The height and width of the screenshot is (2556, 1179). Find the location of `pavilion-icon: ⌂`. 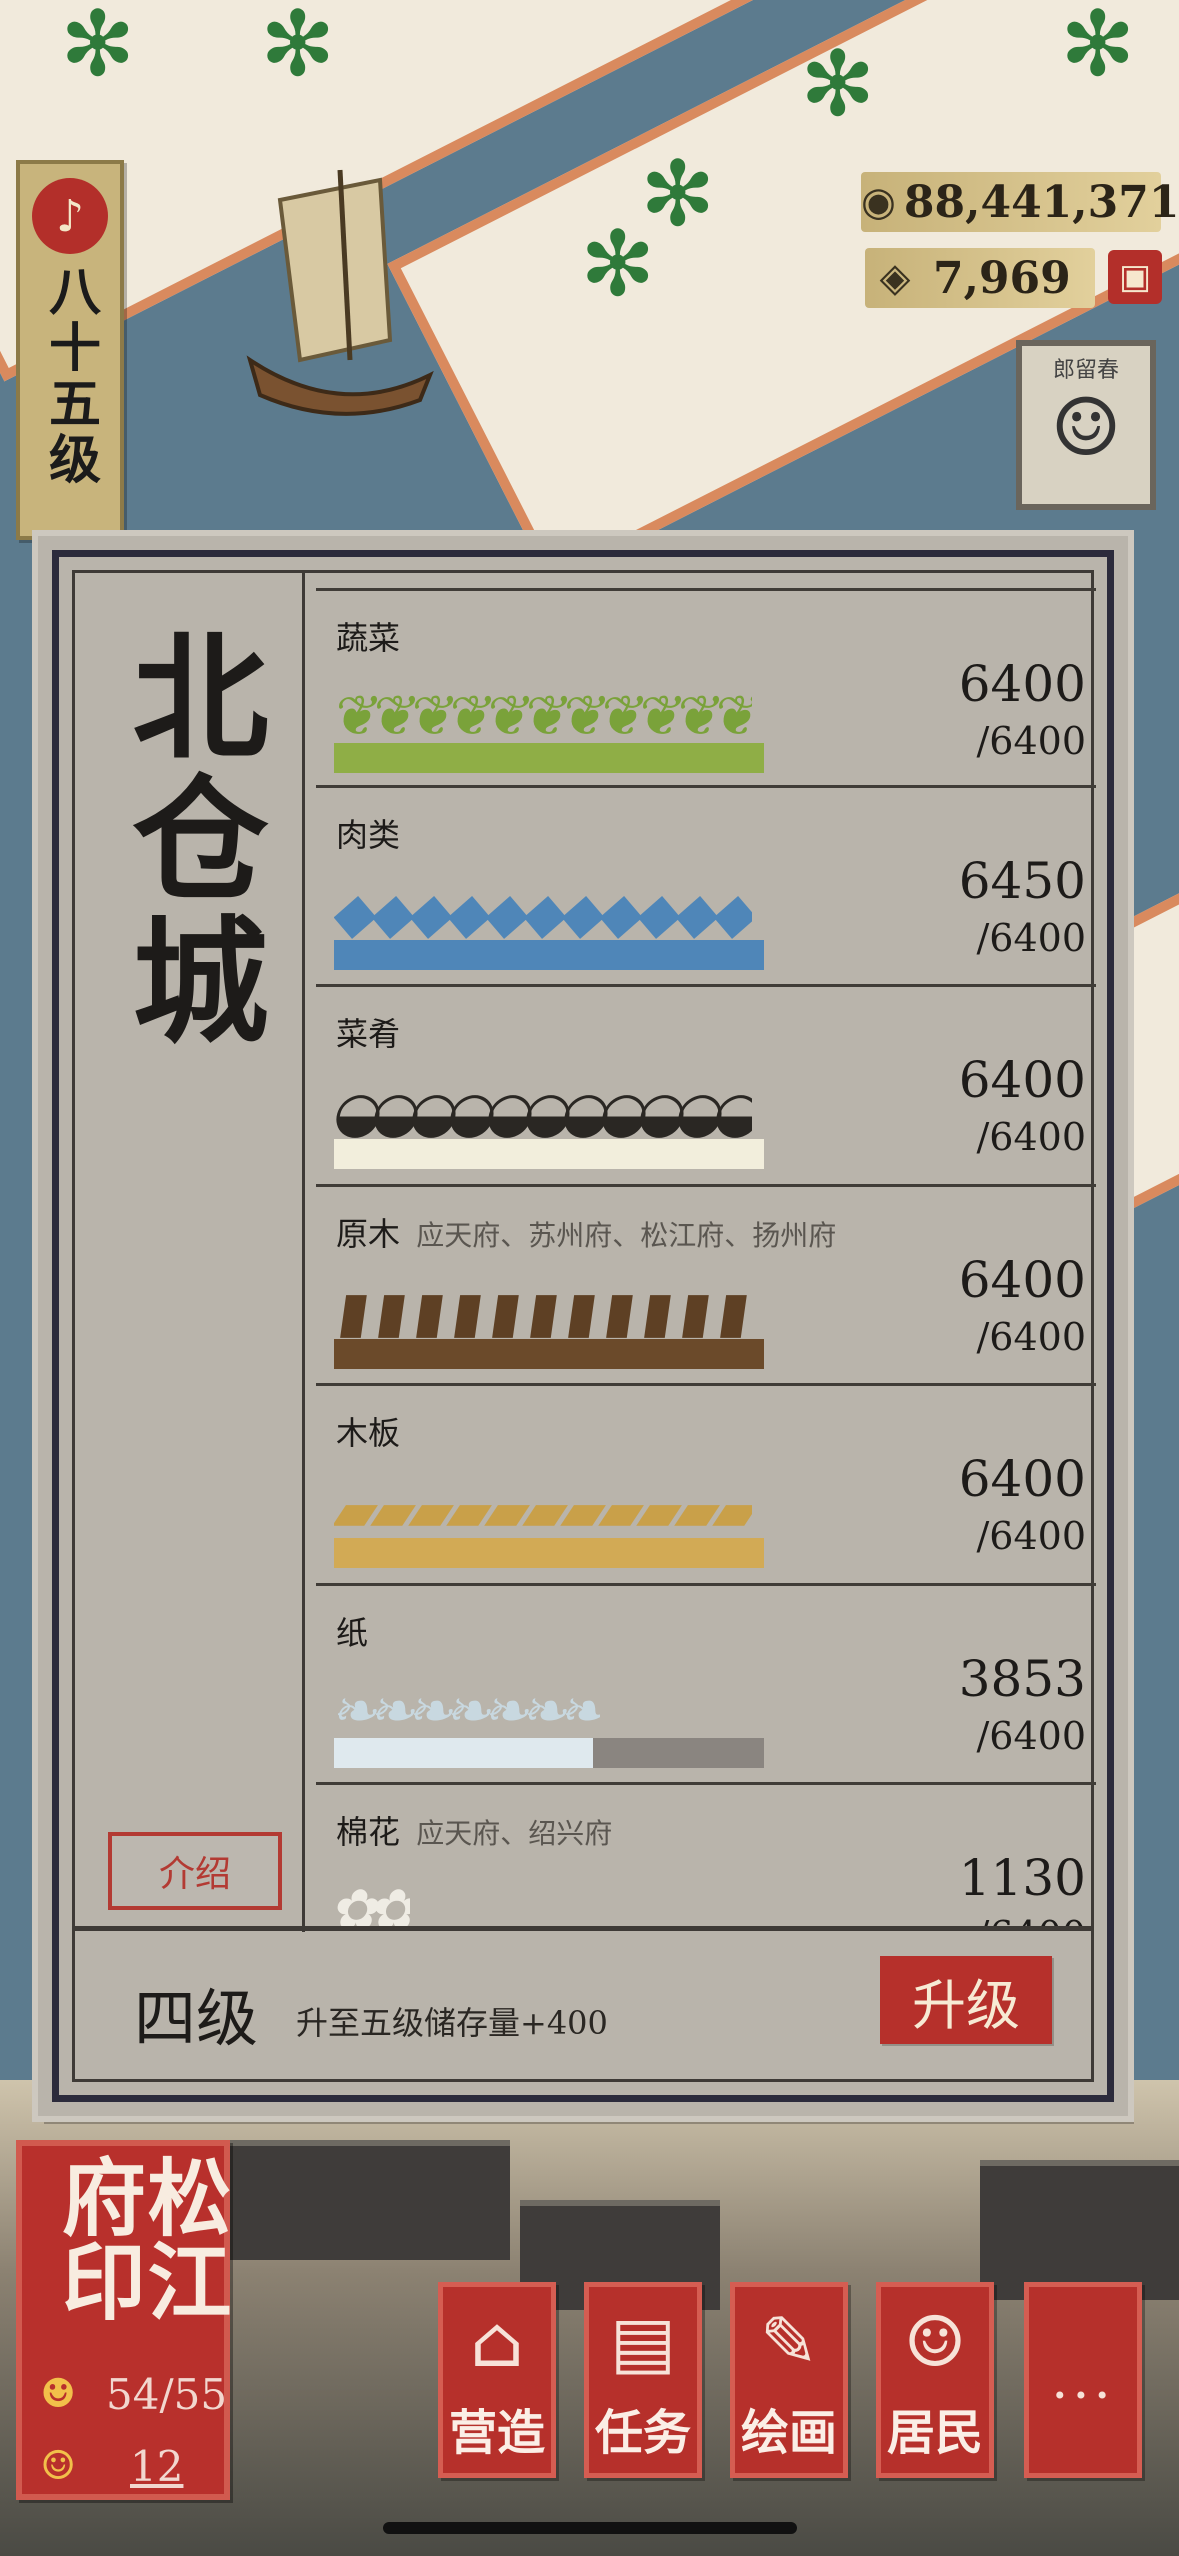

pavilion-icon: ⌂ is located at coordinates (497, 2342).